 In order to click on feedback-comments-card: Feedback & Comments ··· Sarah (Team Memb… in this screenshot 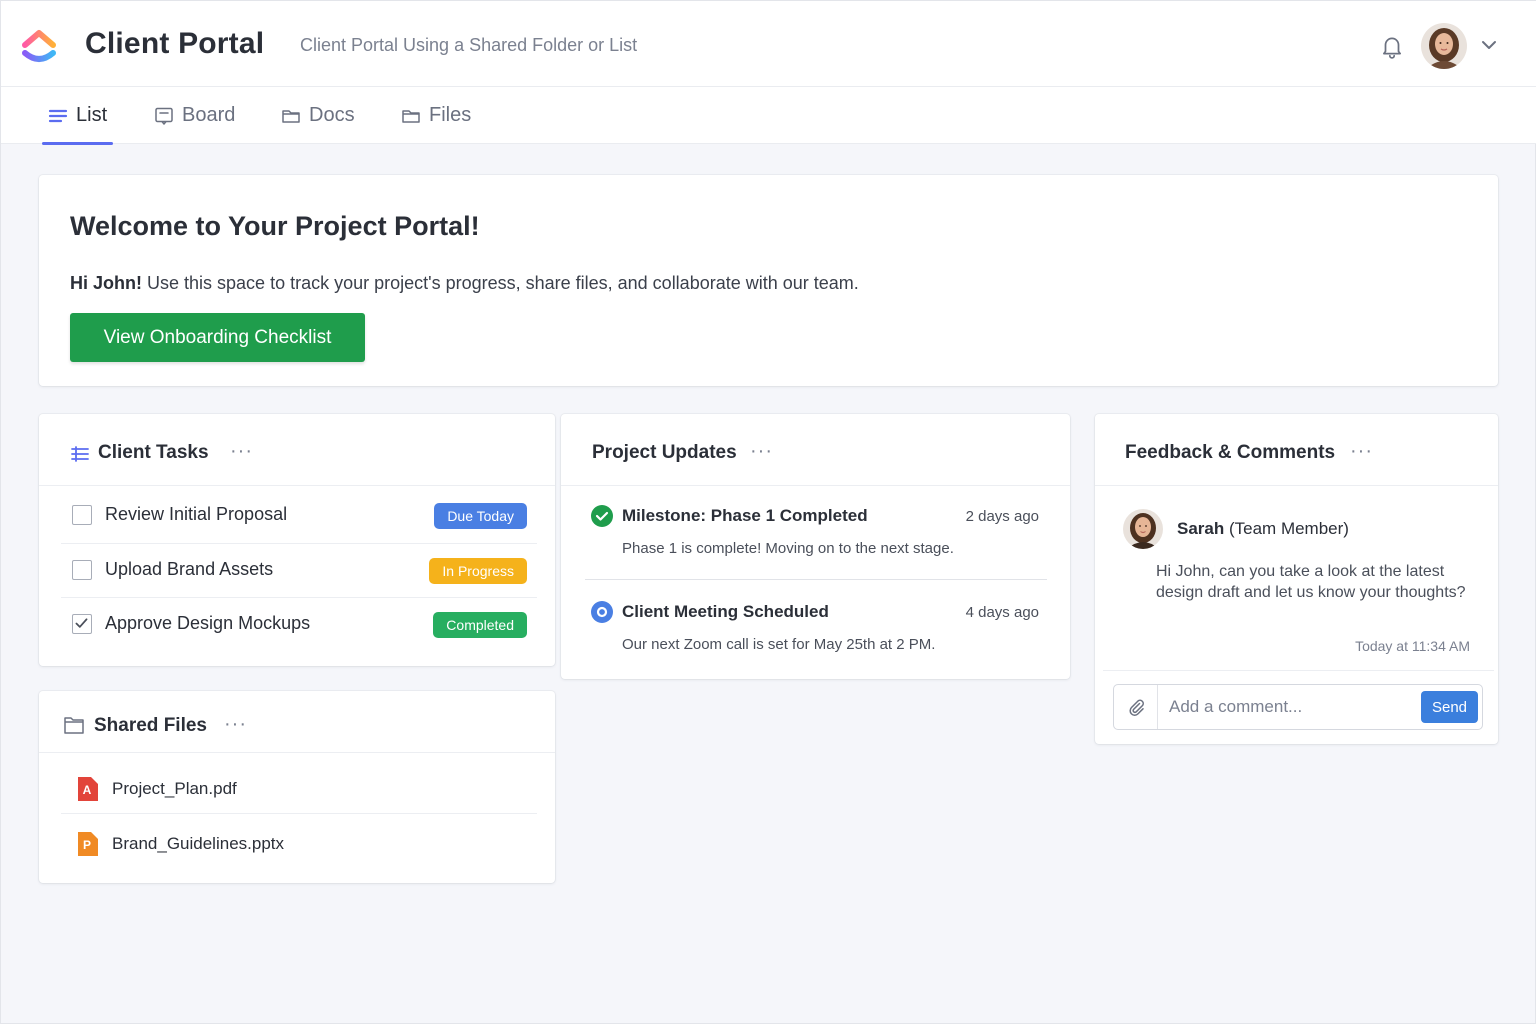, I will do `click(1296, 579)`.